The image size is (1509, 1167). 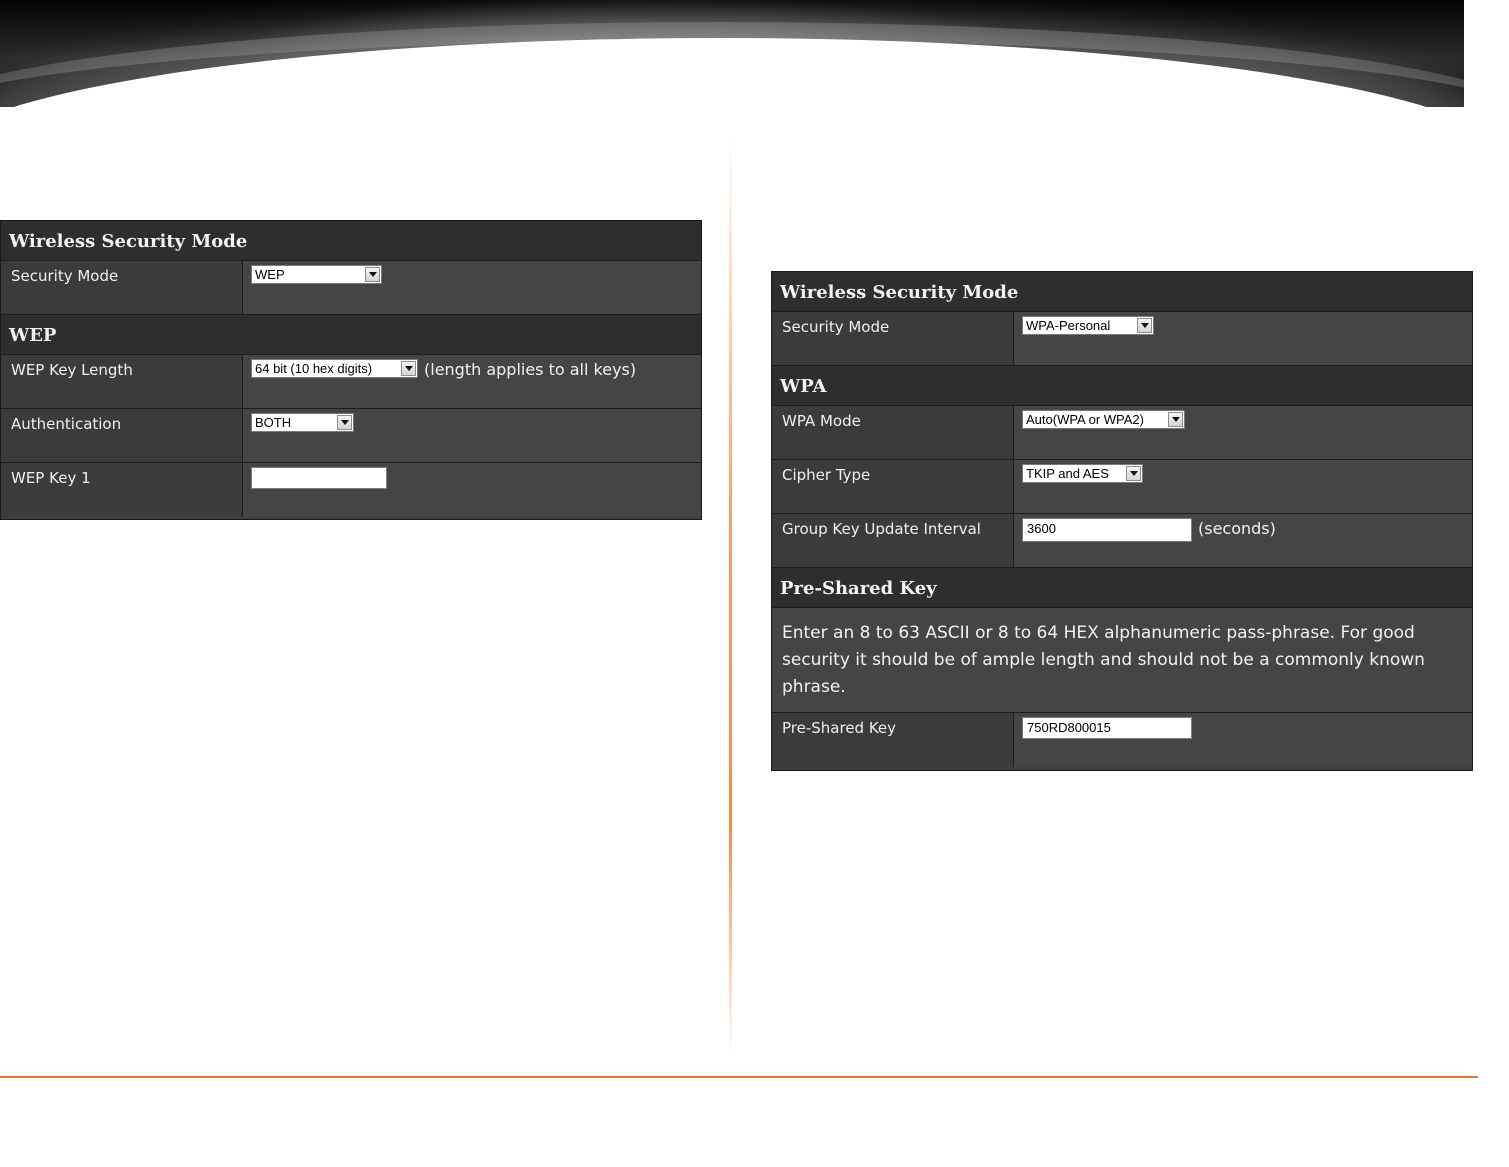 I want to click on key-length-note: (length applies to all keys), so click(x=530, y=369).